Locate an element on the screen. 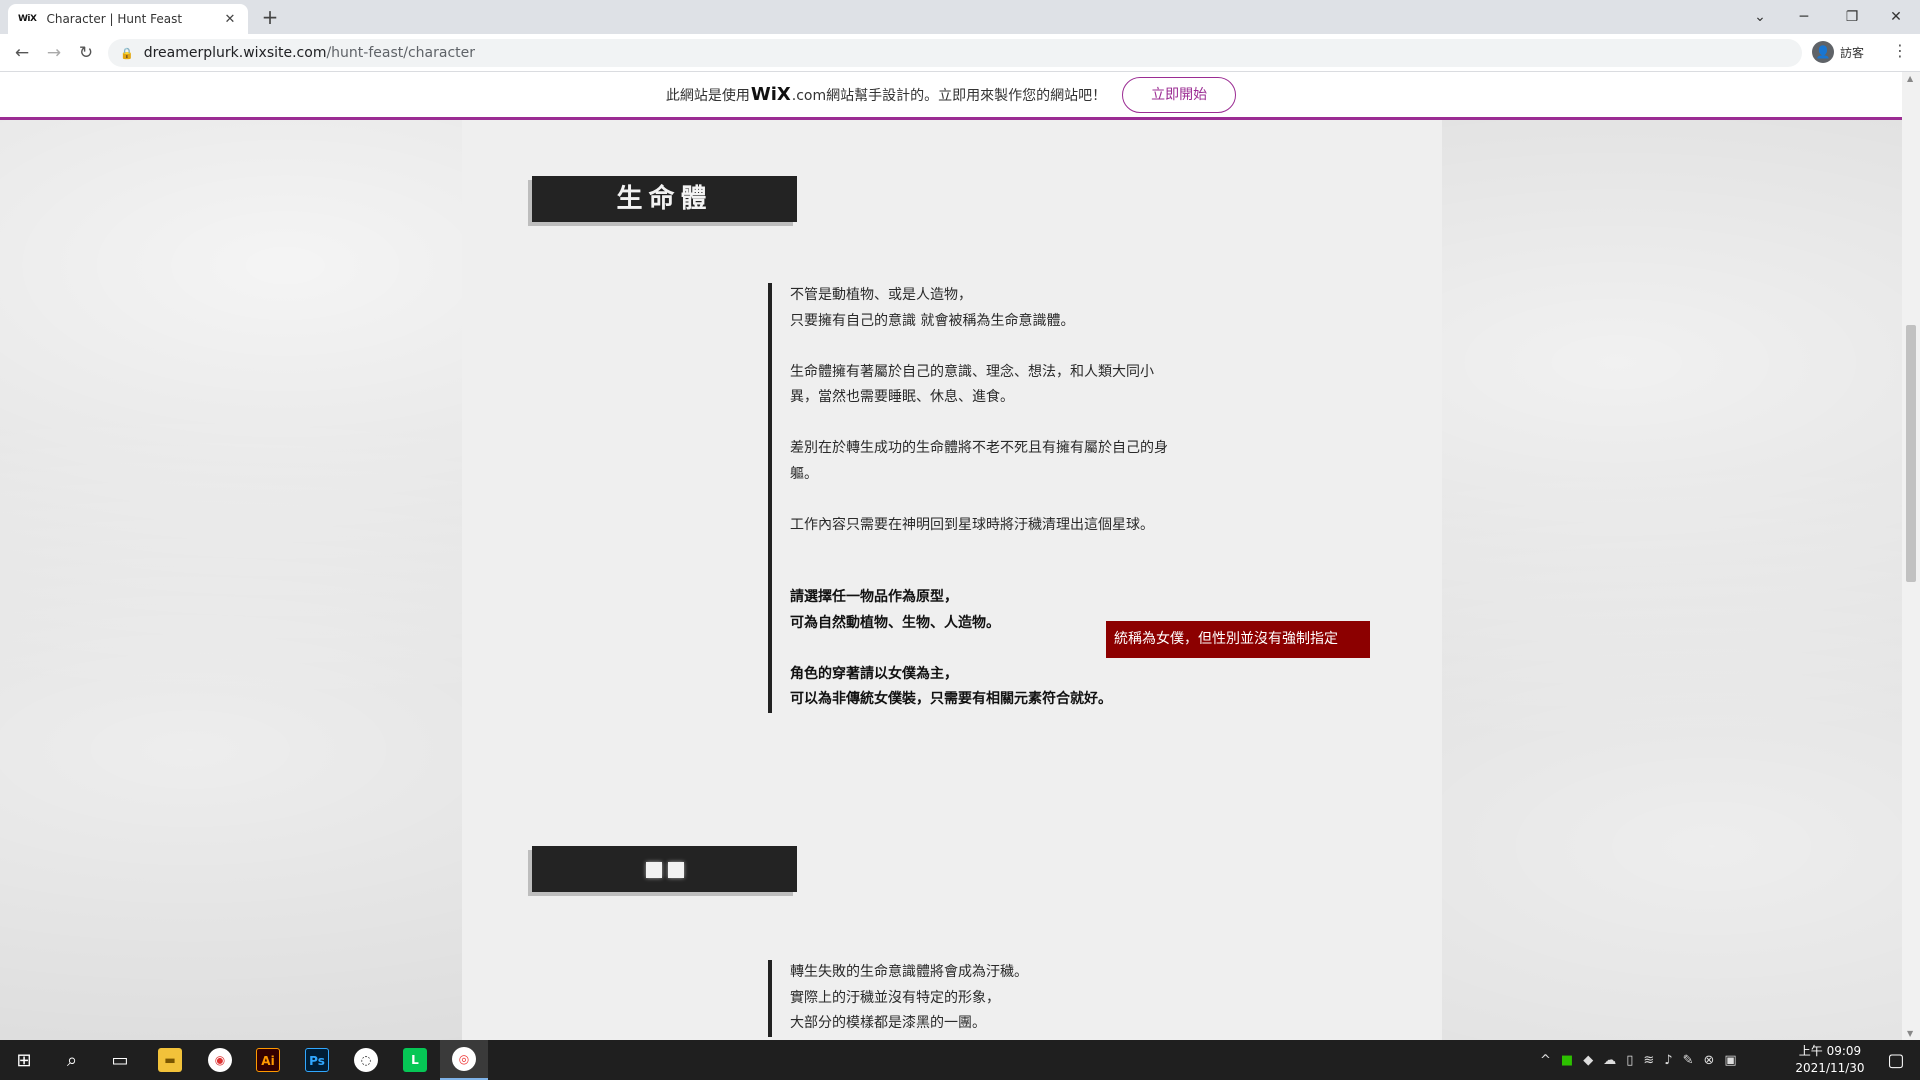 The height and width of the screenshot is (1080, 1920). clock-time: 上午 09:09 is located at coordinates (1830, 1051).